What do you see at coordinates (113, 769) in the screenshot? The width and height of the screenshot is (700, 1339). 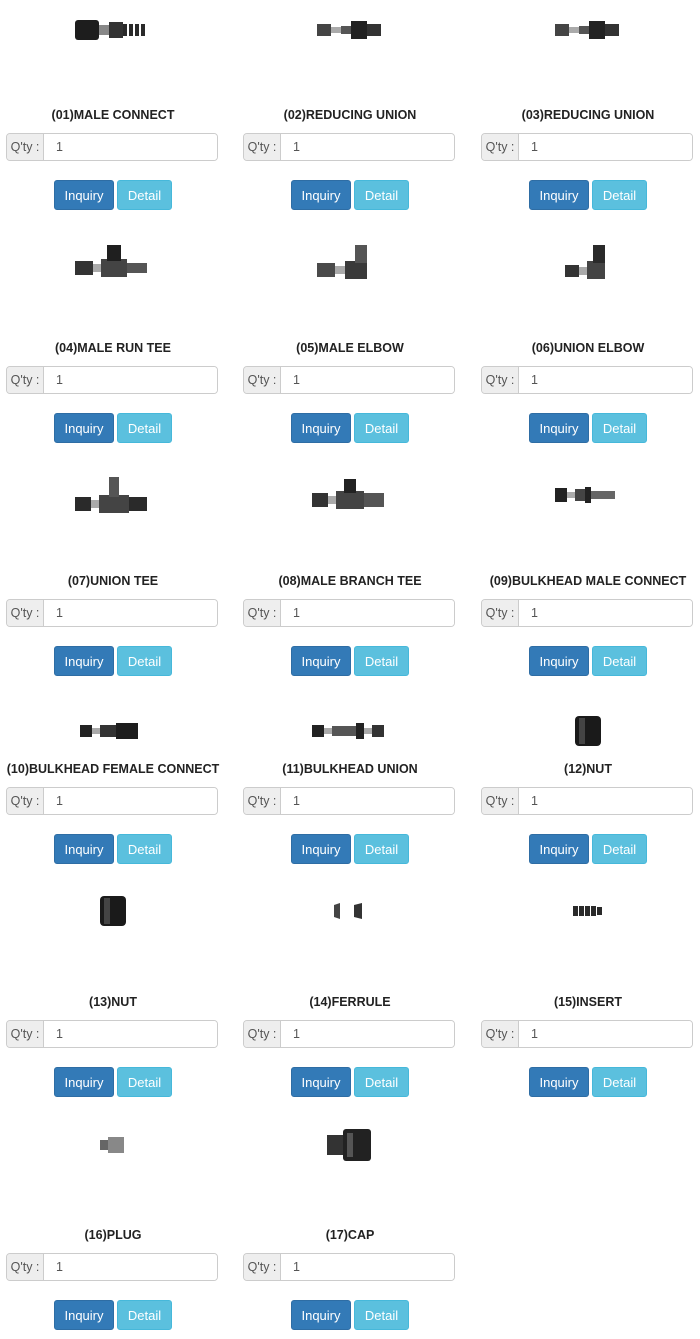 I see `product-title: (10)BULKHEAD FEMALE CONNECT` at bounding box center [113, 769].